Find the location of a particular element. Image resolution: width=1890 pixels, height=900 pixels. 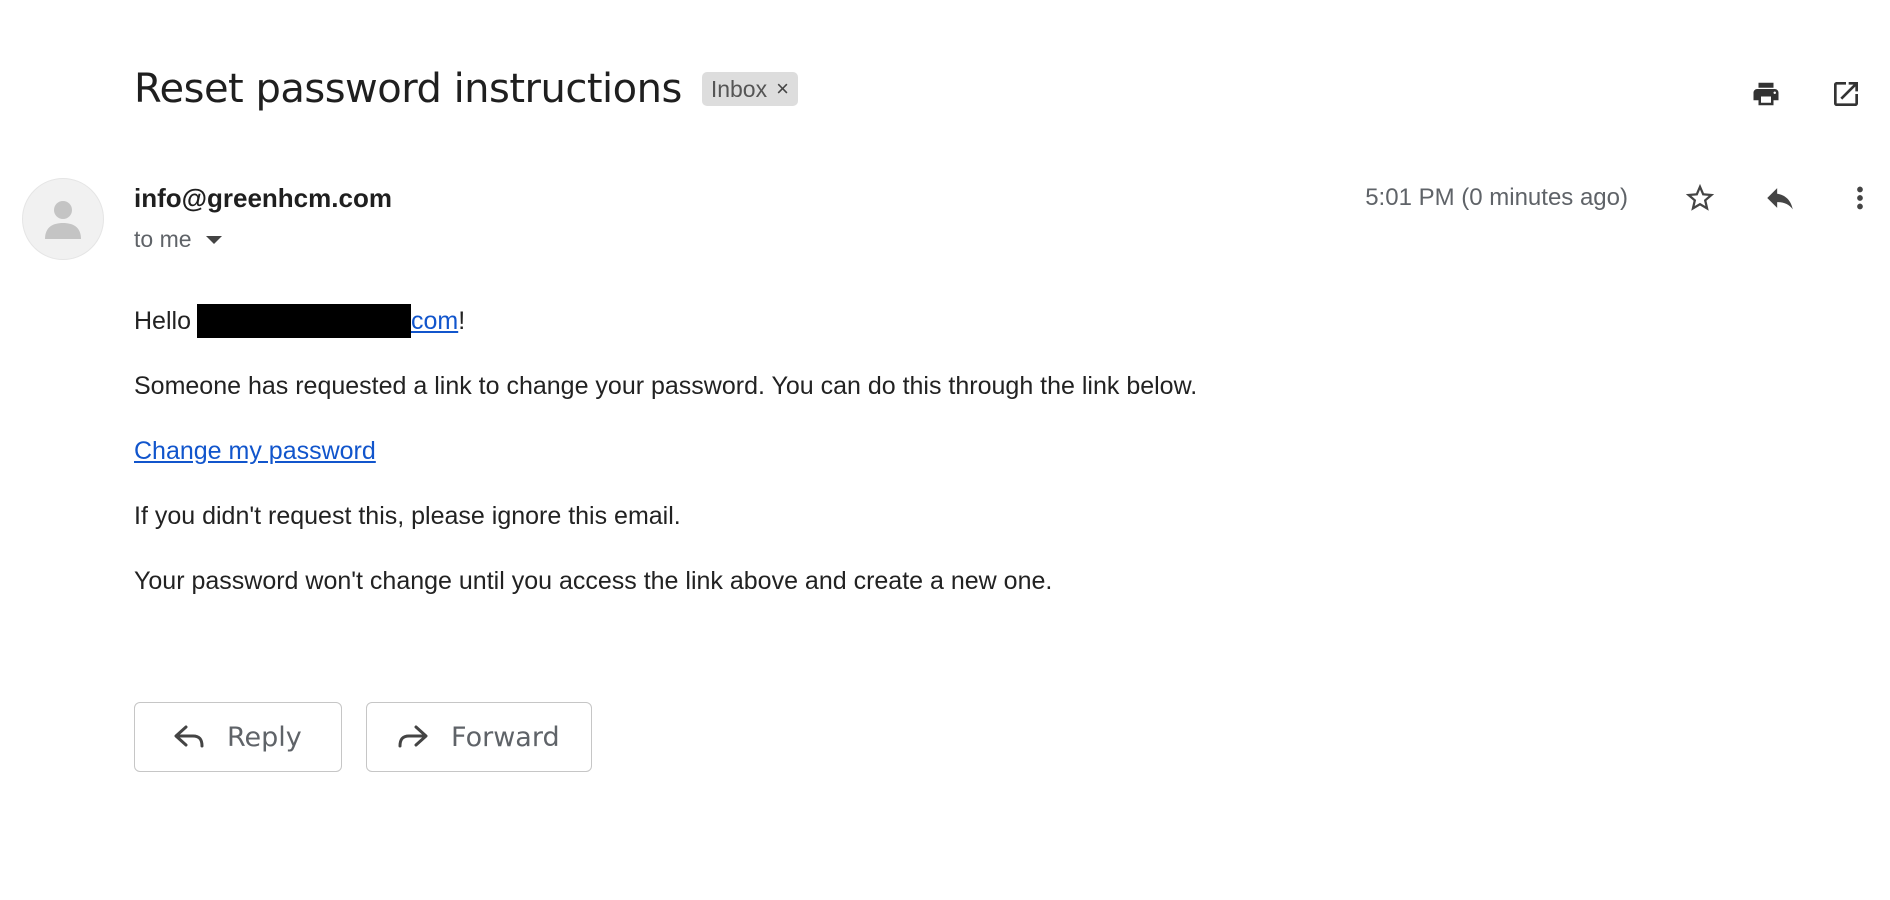

reply-button: Reply is located at coordinates (238, 737).